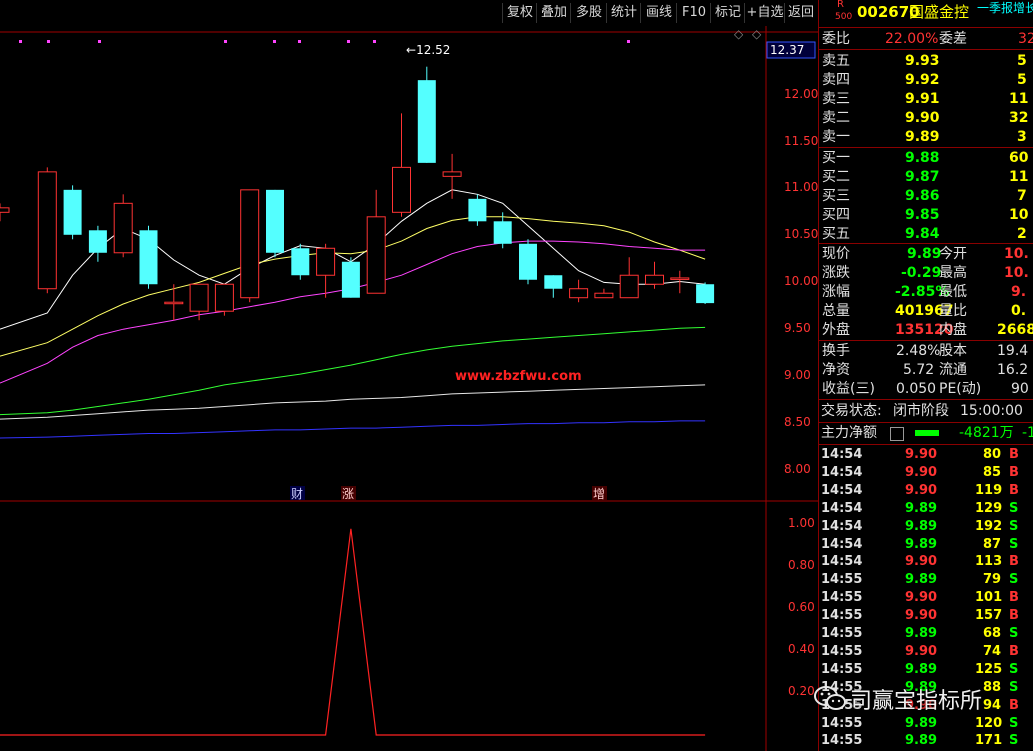 This screenshot has height=751, width=1033. I want to click on watermark-text: 司赢宝指标所, so click(916, 701).